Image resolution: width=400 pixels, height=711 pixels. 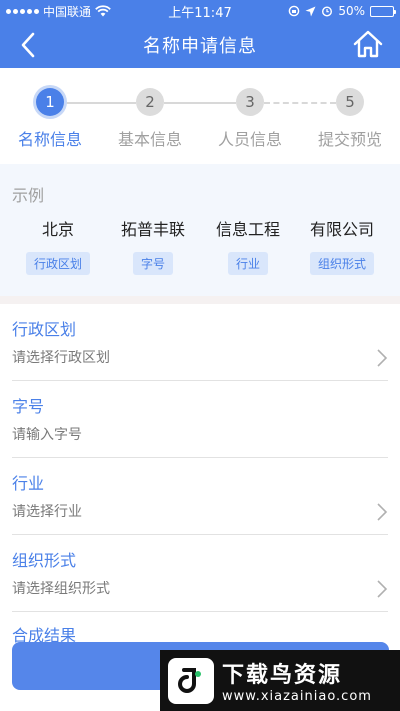 I want to click on divider, so click(x=200, y=611).